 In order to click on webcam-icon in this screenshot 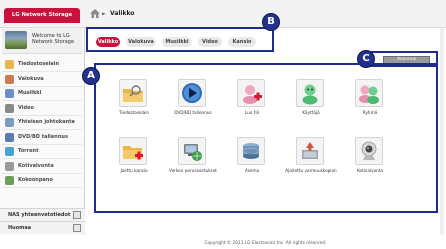, I will do `click(369, 150)`.